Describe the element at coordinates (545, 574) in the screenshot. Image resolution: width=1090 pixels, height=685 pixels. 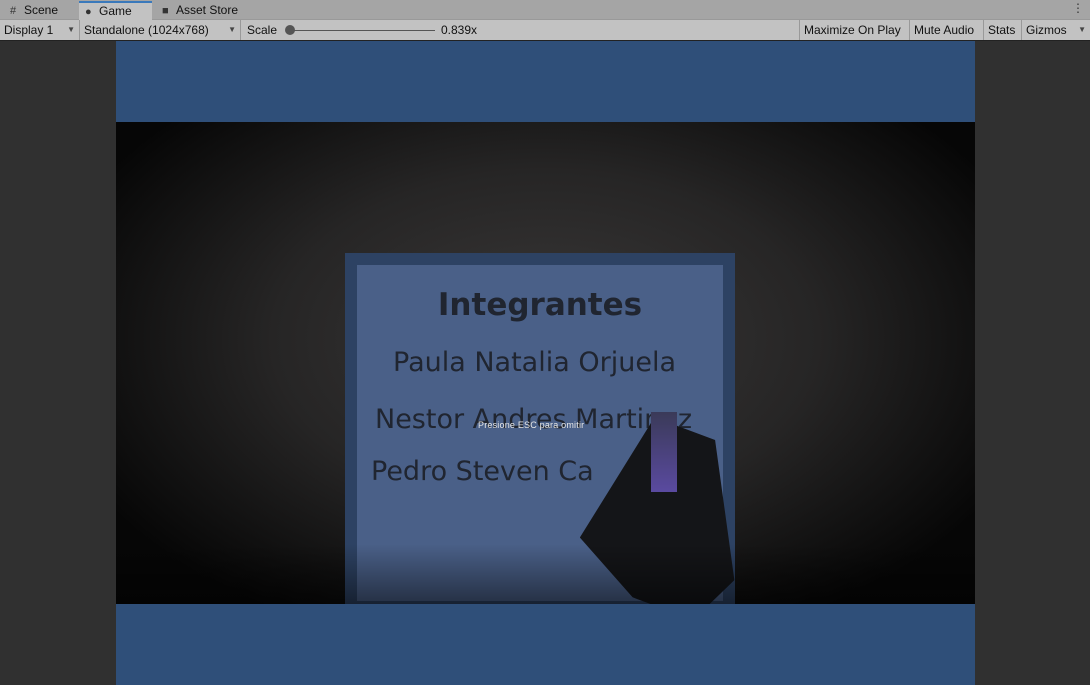
I see `vignette` at that location.